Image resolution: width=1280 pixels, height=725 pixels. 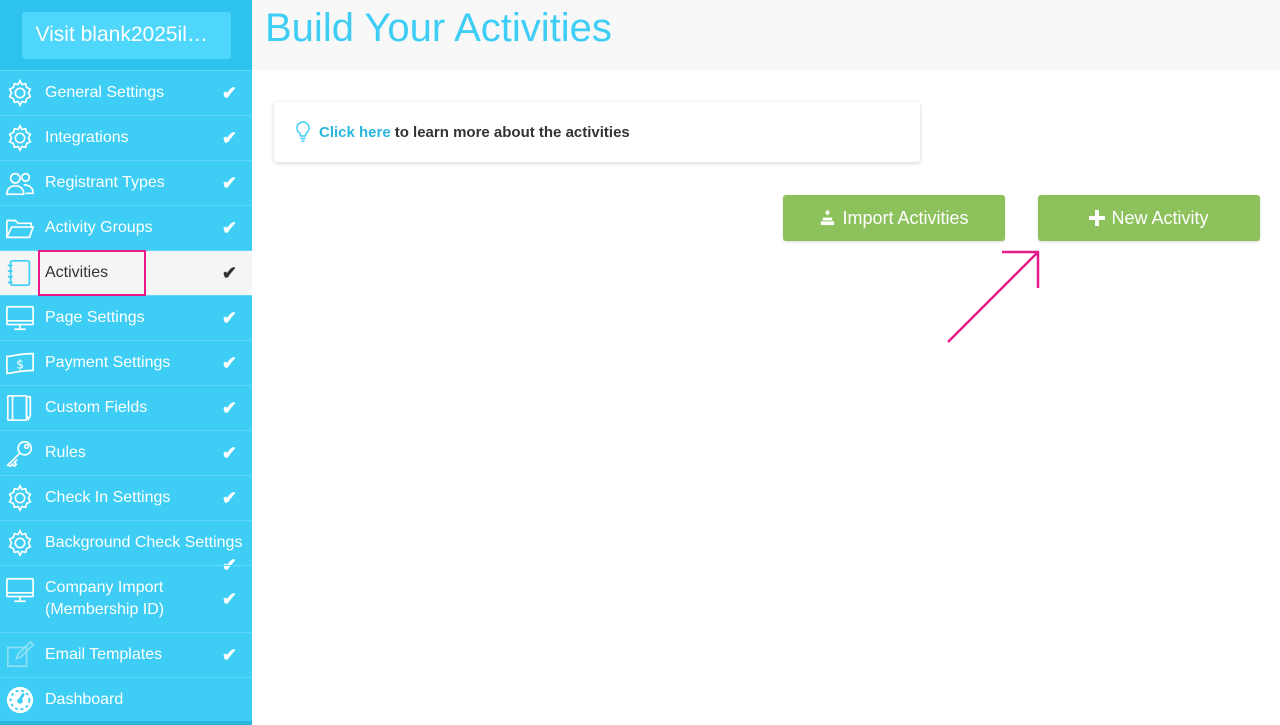 What do you see at coordinates (512, 132) in the screenshot?
I see `info-text: to learn more about the activities` at bounding box center [512, 132].